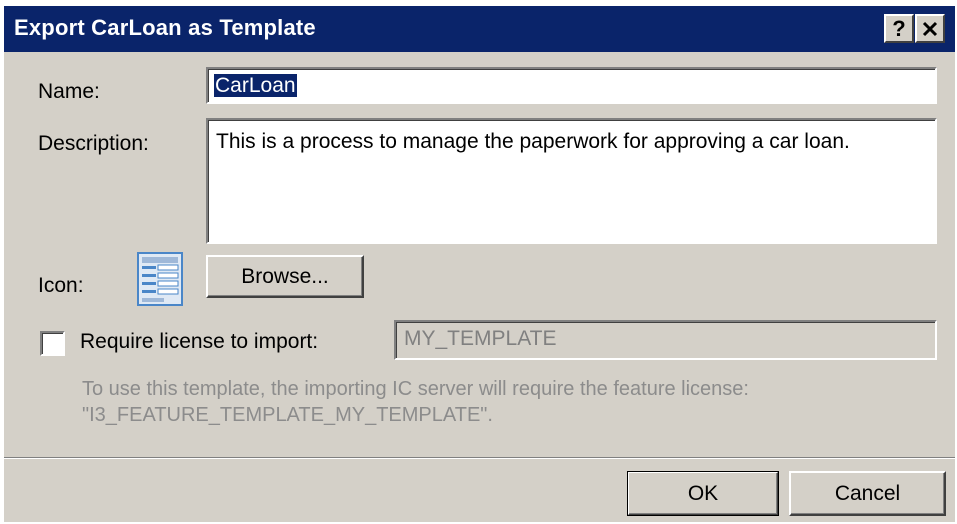 The height and width of the screenshot is (524, 957). I want to click on close-icon, so click(930, 28).